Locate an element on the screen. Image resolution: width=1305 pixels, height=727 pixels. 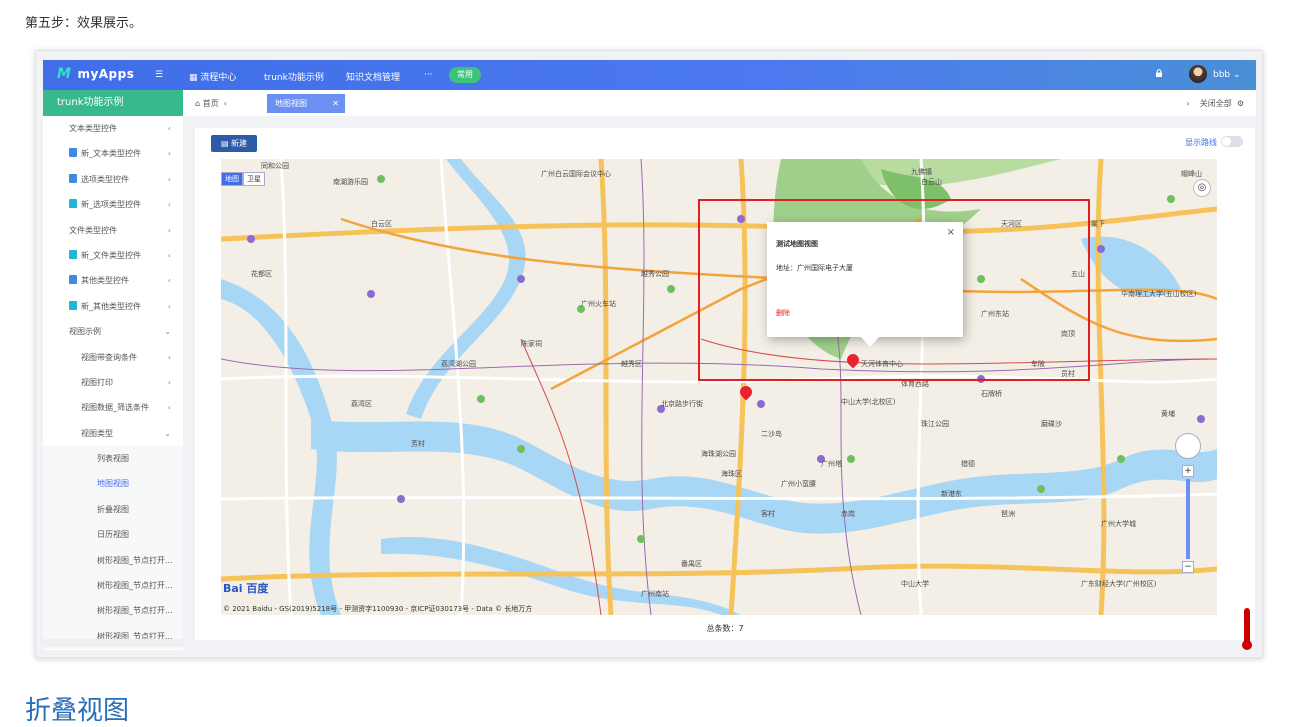
user-menu: bbb ⌄ is located at coordinates (1227, 75).